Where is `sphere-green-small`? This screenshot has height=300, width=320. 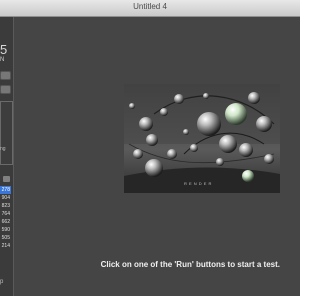
sphere-green-small is located at coordinates (248, 176).